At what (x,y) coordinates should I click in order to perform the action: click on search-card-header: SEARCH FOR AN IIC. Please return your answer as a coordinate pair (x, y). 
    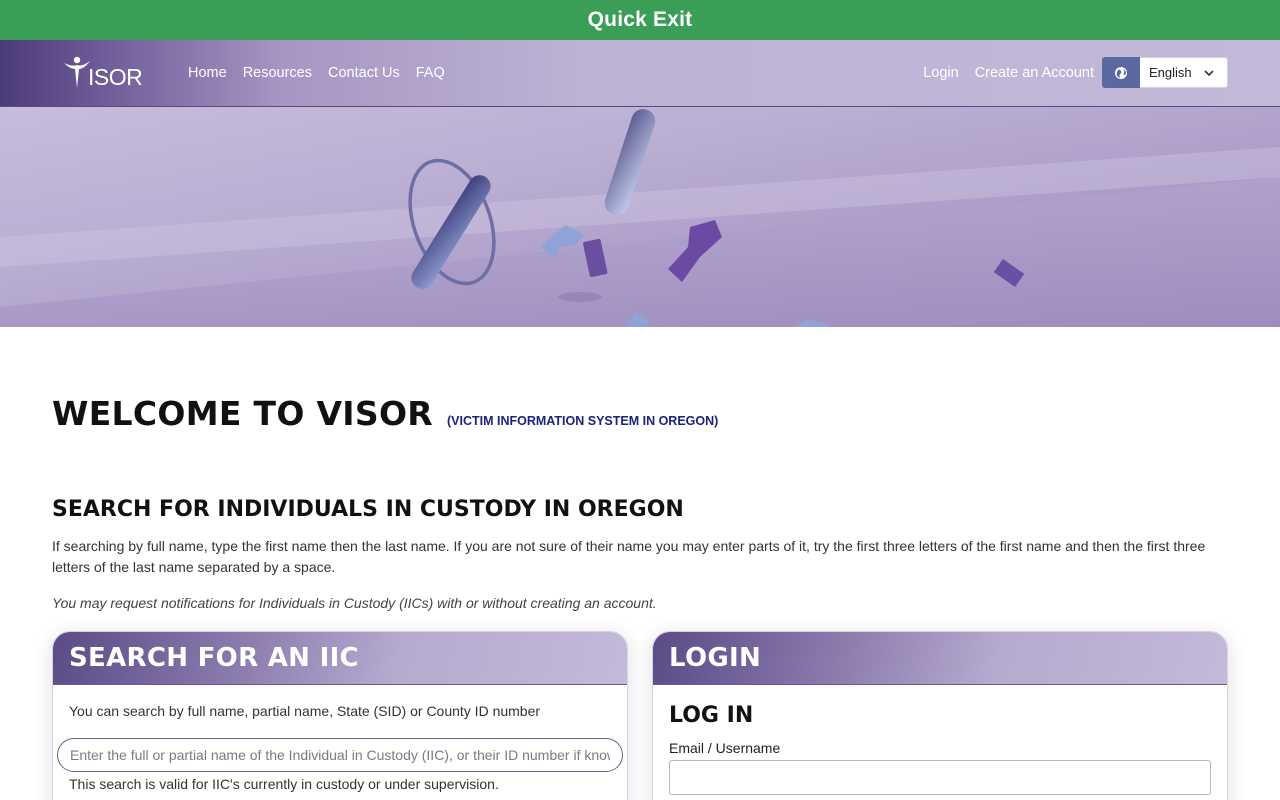
    Looking at the image, I should click on (340, 658).